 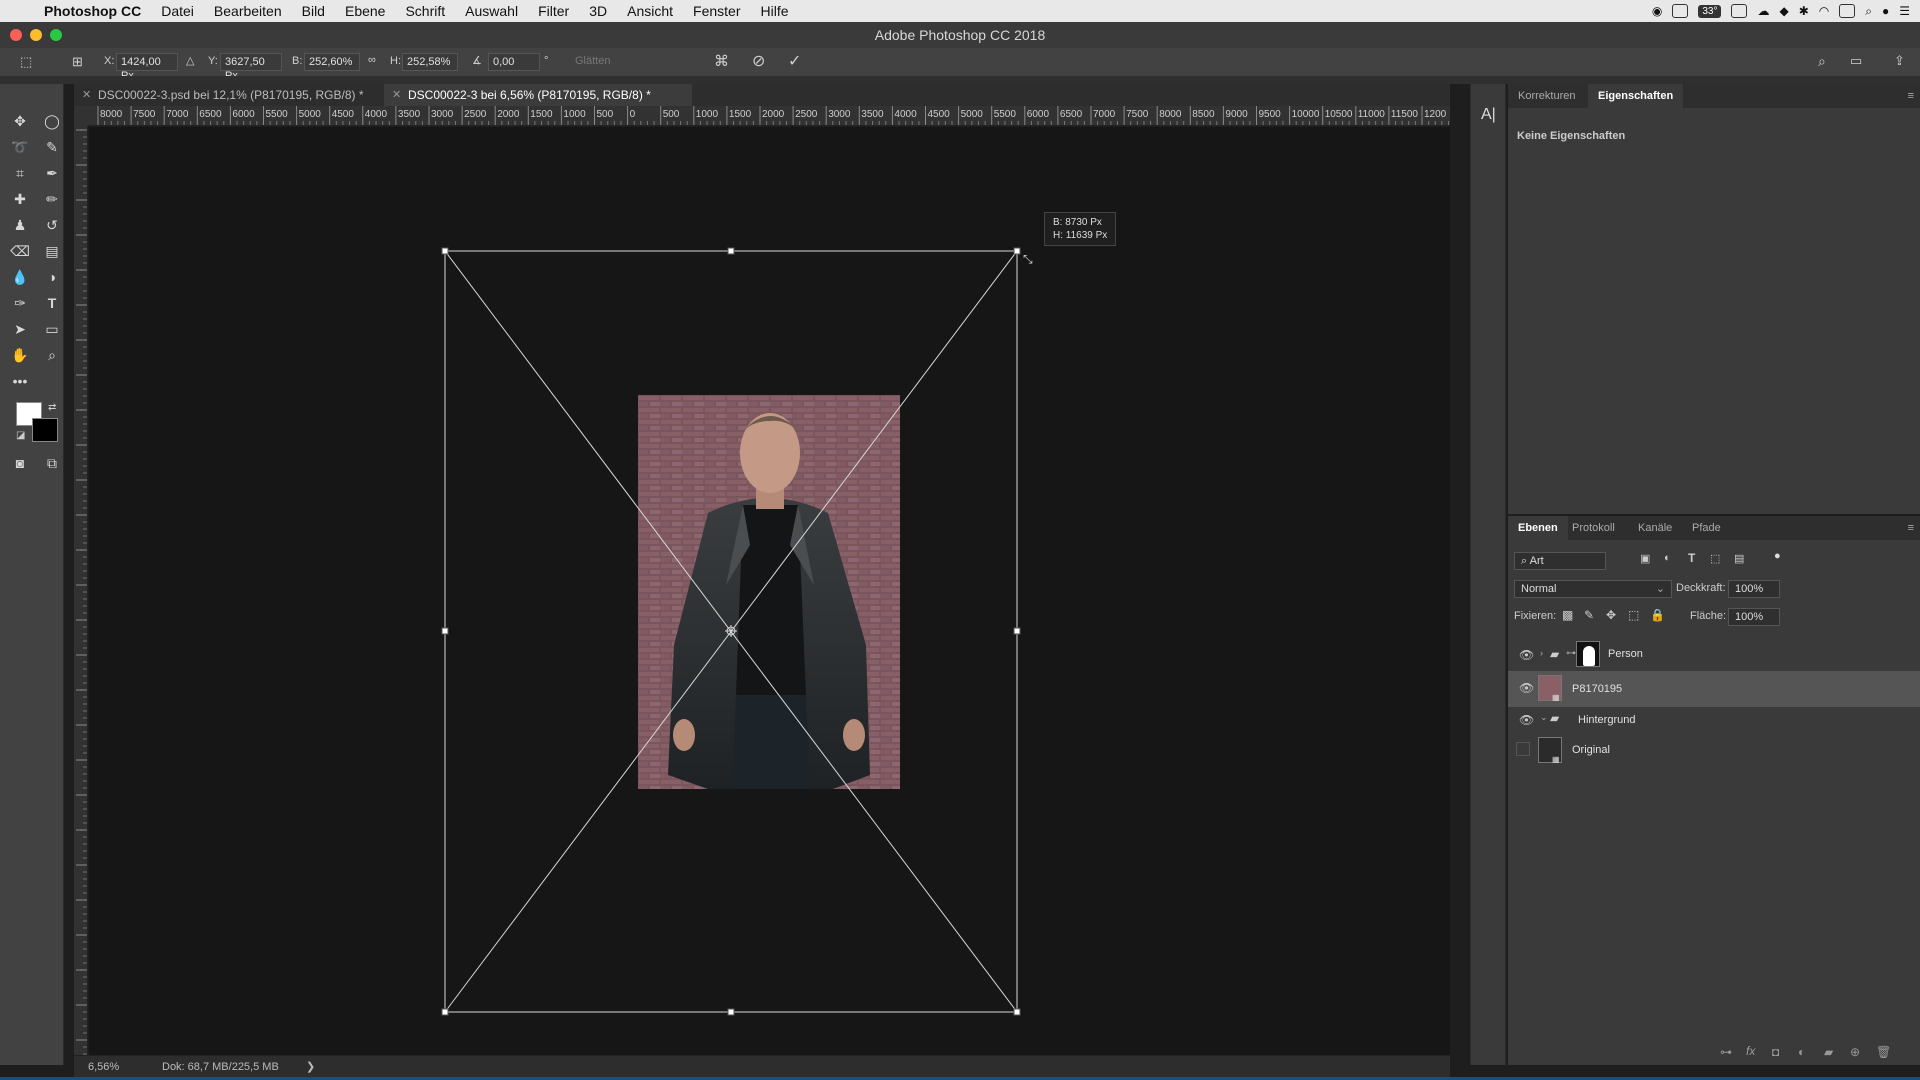 What do you see at coordinates (1883, 1052) in the screenshot?
I see `delete-layer-icon: 🗑` at bounding box center [1883, 1052].